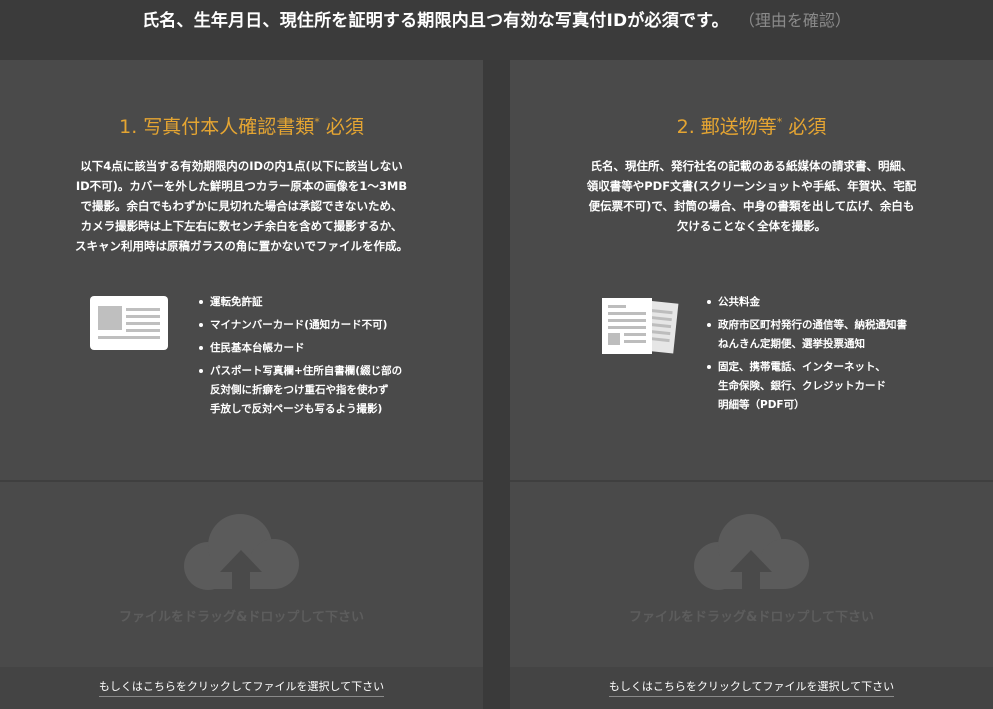 The width and height of the screenshot is (993, 709). What do you see at coordinates (129, 323) in the screenshot?
I see `id-card-icon` at bounding box center [129, 323].